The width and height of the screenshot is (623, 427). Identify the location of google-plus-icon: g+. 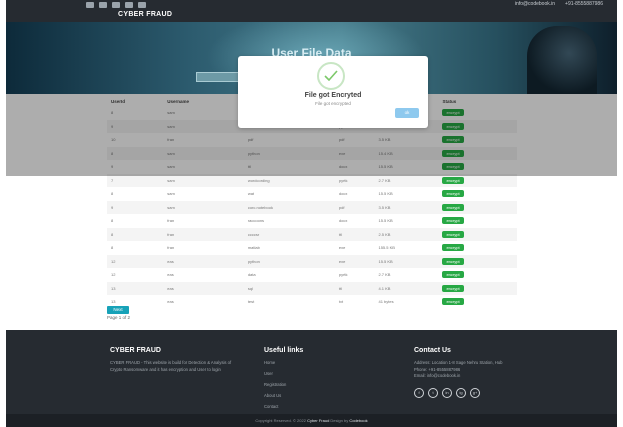
(475, 392).